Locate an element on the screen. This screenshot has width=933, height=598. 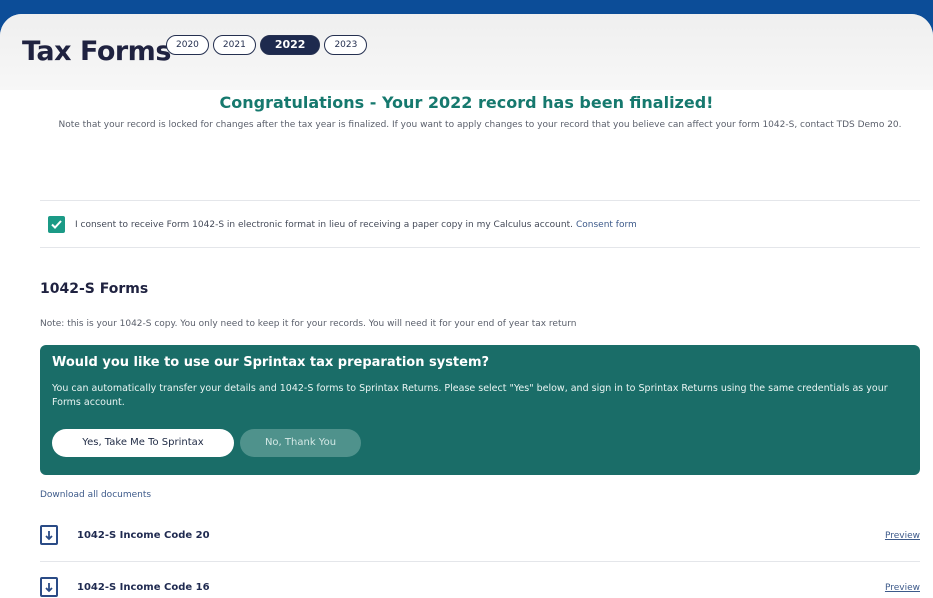
consent-checkbox is located at coordinates (56, 224).